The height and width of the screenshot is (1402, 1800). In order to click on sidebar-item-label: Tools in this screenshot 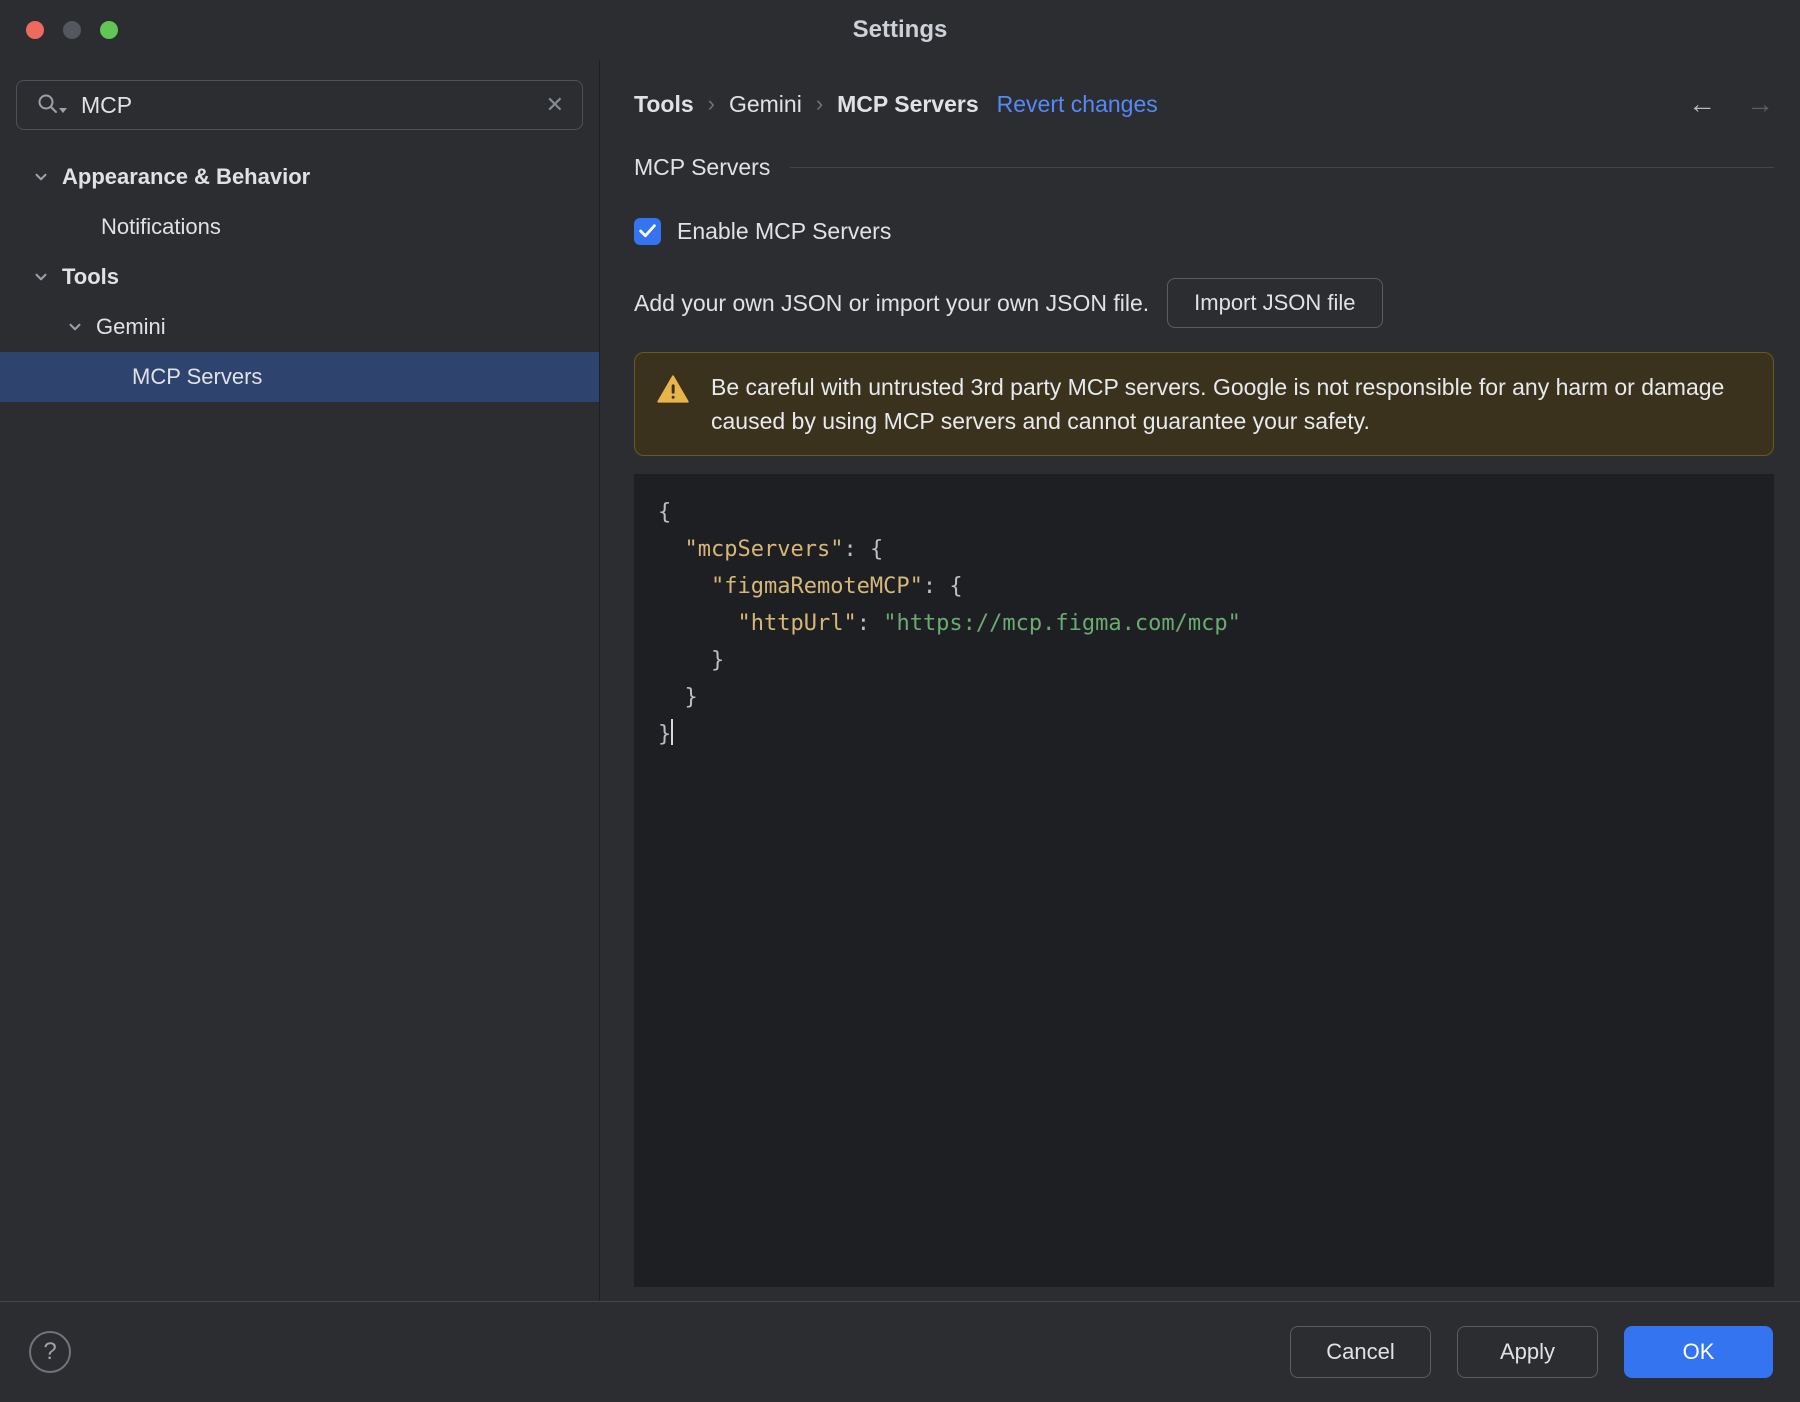, I will do `click(91, 276)`.